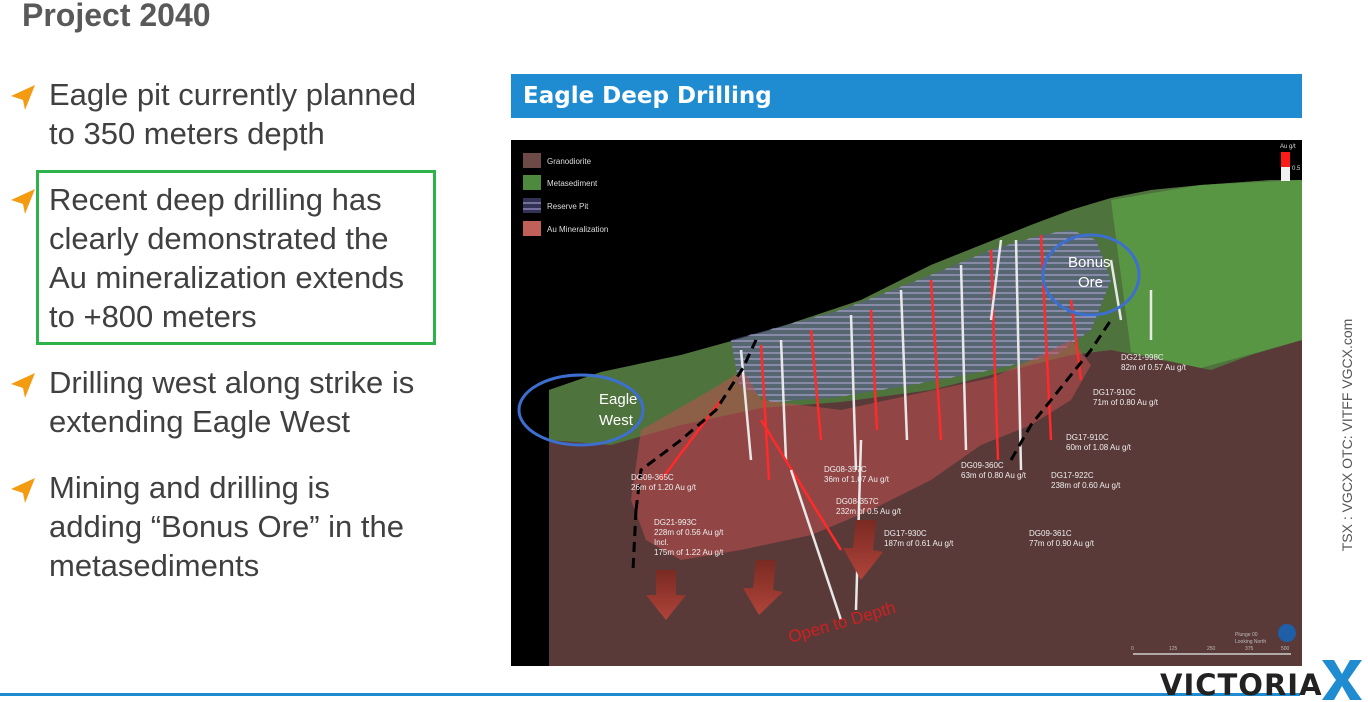 This screenshot has height=702, width=1368. I want to click on legend-label: Au Mineralization, so click(577, 229).